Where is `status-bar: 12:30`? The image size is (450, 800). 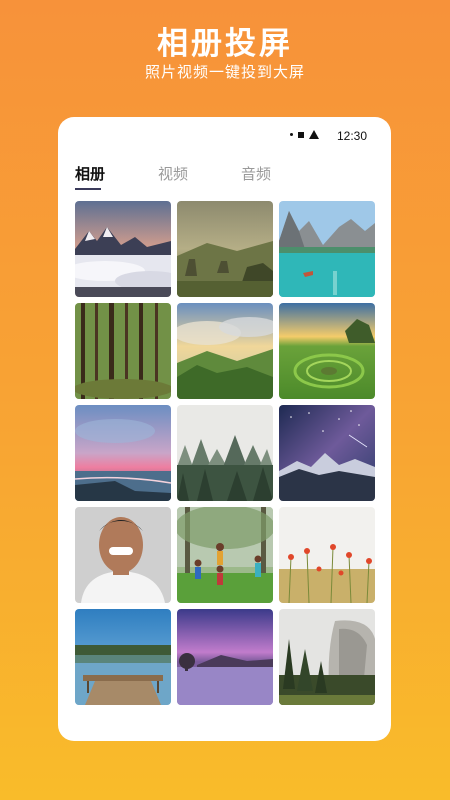 status-bar: 12:30 is located at coordinates (224, 137).